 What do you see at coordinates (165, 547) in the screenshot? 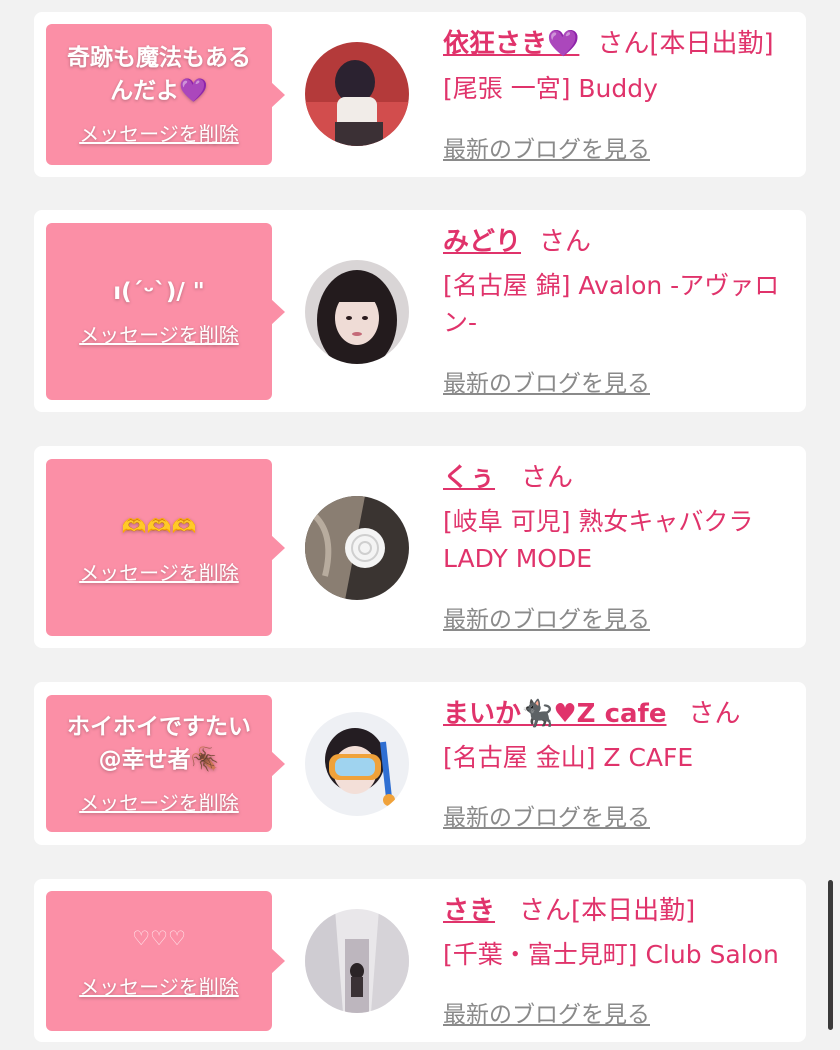
I see `message-bubble: 🫶🫶🫶 メッセージを削除` at bounding box center [165, 547].